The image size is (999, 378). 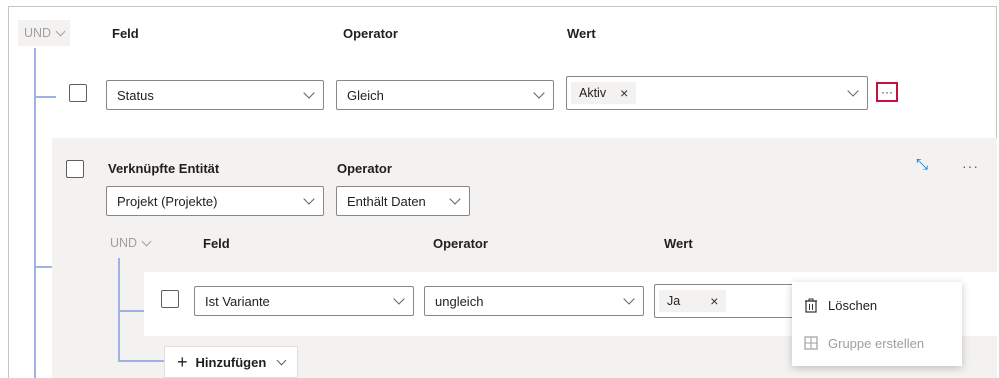 I want to click on related-entity-value: Projekt (Projekte), so click(x=167, y=201).